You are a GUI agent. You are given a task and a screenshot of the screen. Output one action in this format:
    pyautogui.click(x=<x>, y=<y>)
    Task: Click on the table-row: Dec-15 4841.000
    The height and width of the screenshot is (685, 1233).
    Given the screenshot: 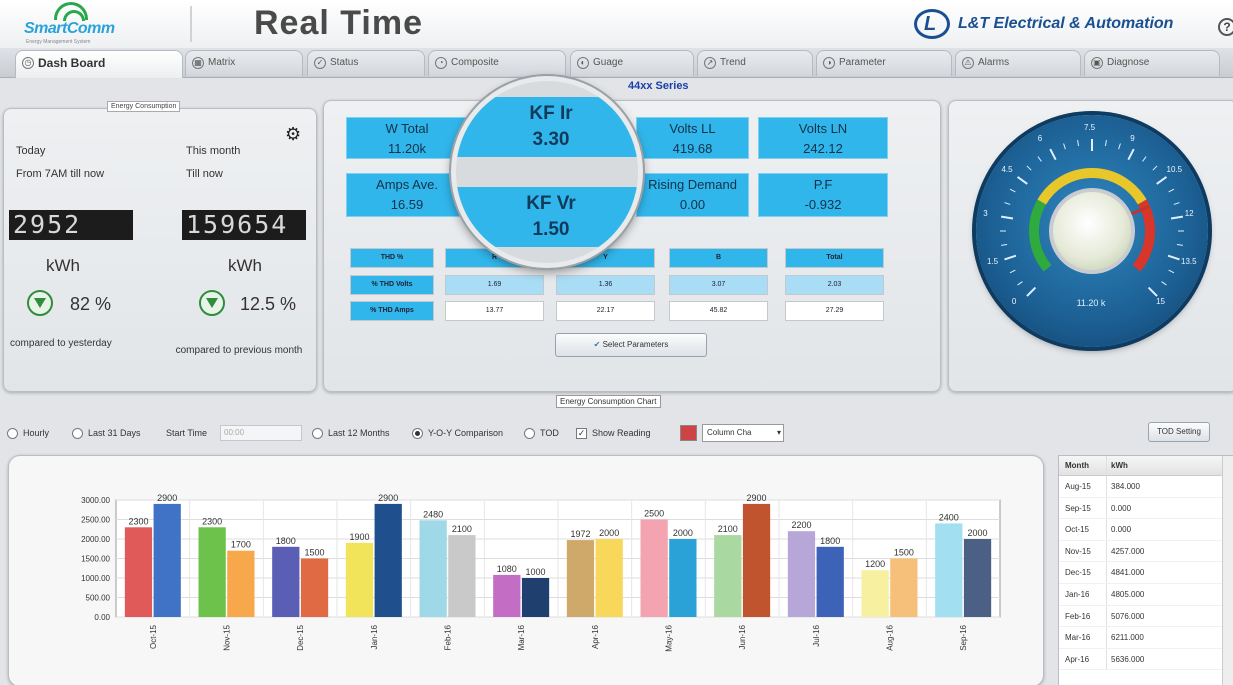 What is the action you would take?
    pyautogui.click(x=1145, y=573)
    